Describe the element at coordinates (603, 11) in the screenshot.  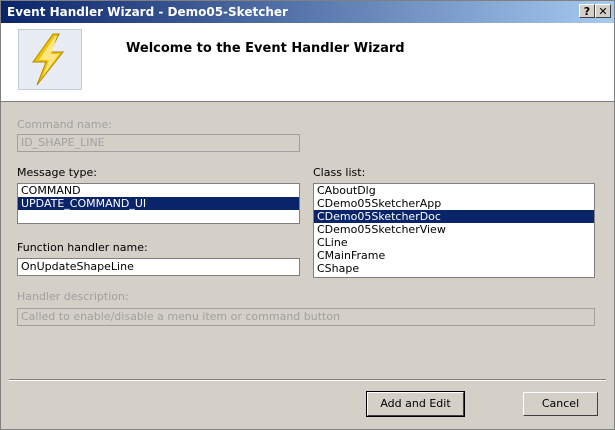
I see `close-button: ✕` at that location.